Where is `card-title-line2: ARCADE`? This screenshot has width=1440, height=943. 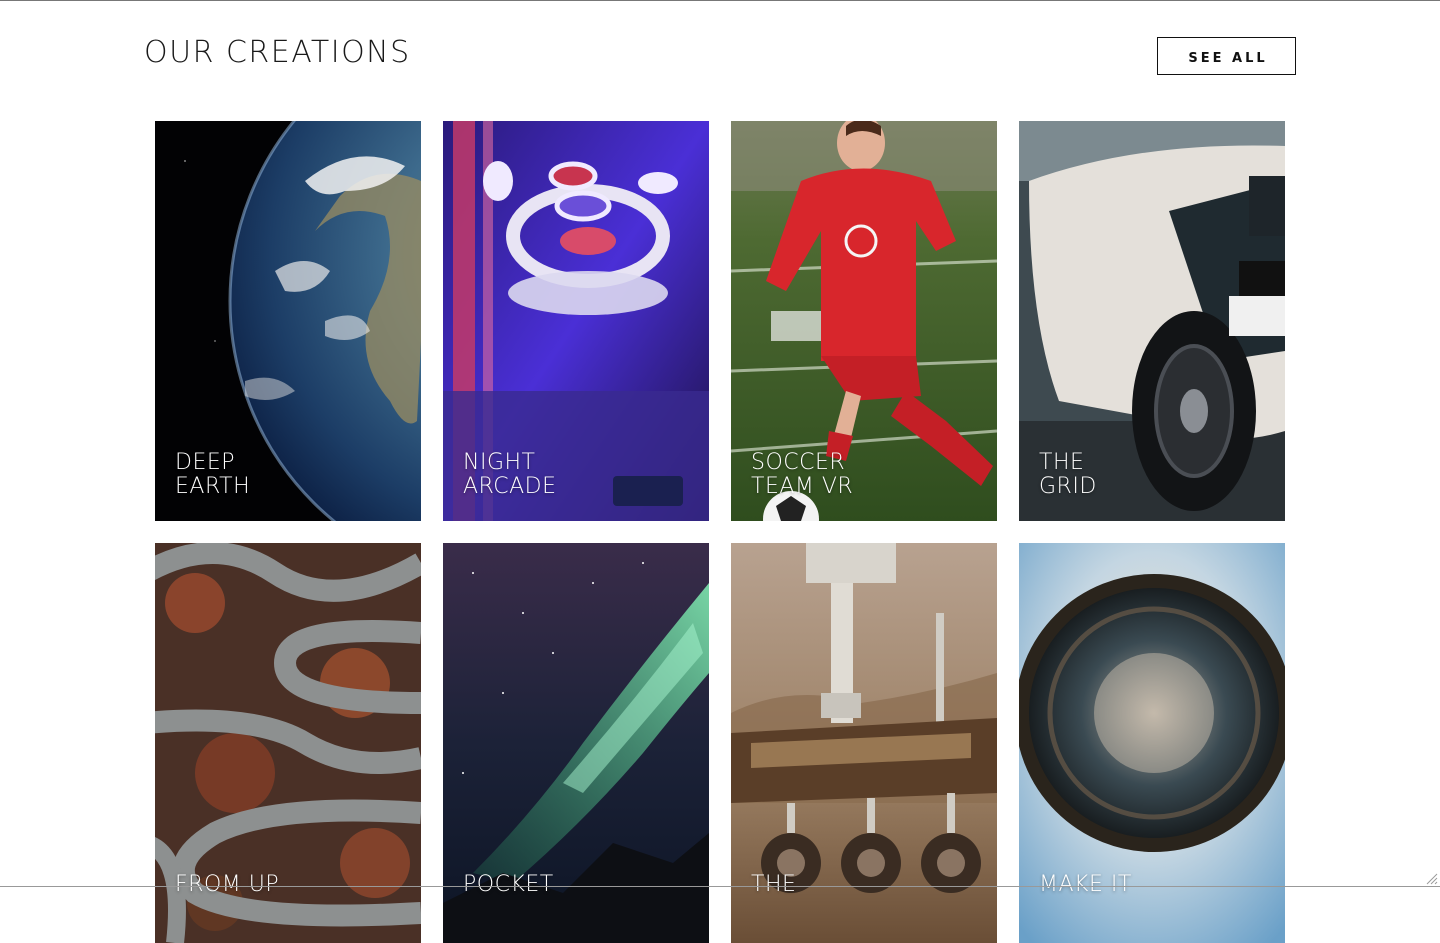
card-title-line2: ARCADE is located at coordinates (510, 486).